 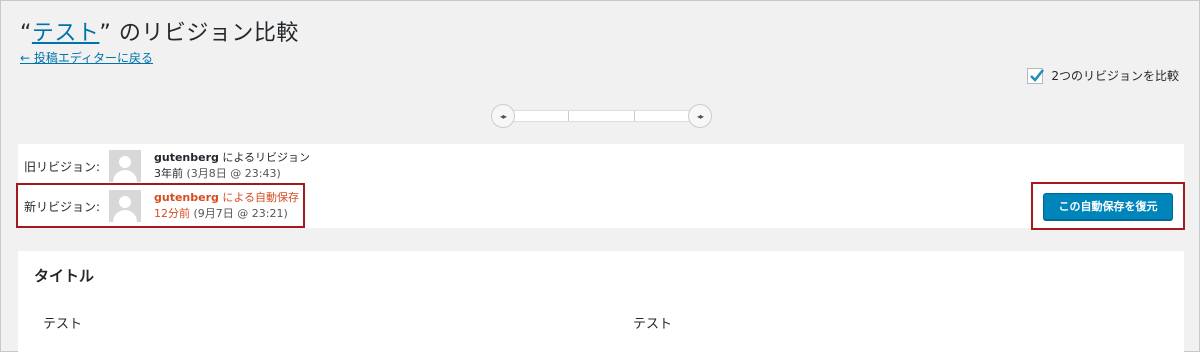 What do you see at coordinates (232, 173) in the screenshot?
I see `old-revision-date: (3月8日 @ 23:43)` at bounding box center [232, 173].